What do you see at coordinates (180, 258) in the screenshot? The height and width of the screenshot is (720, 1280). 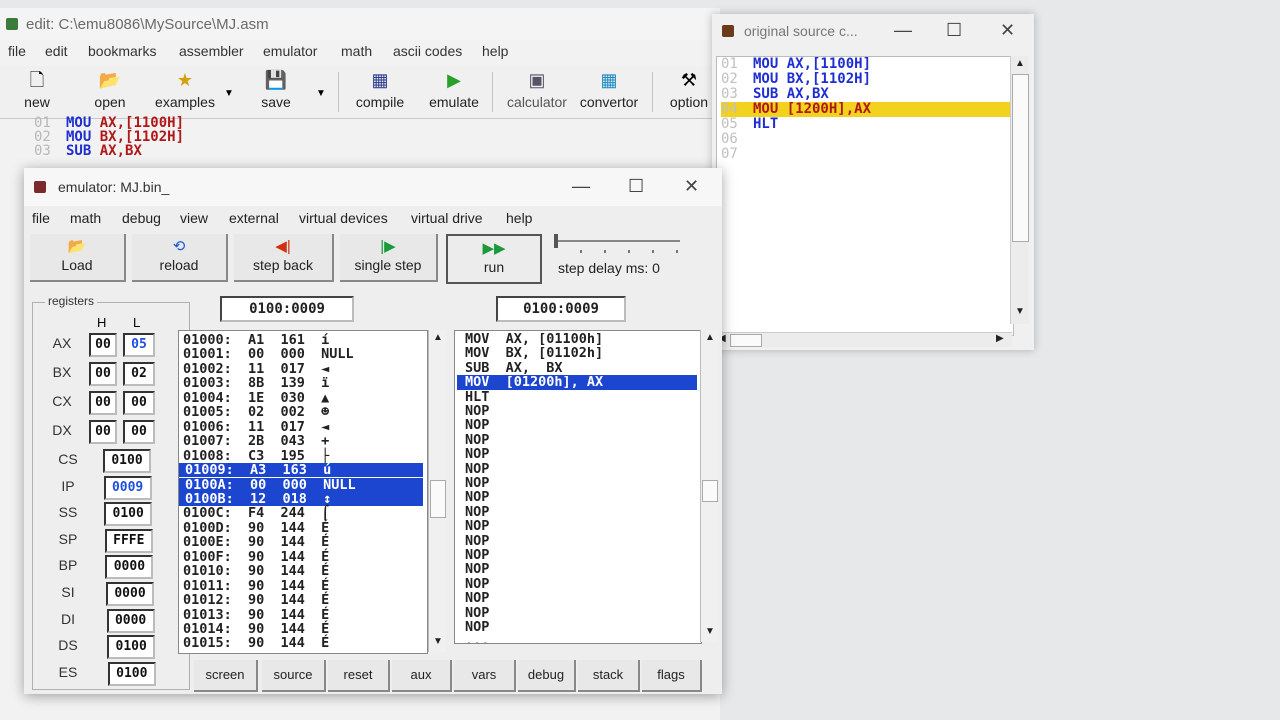 I see `reload-button: ⟲ reload` at bounding box center [180, 258].